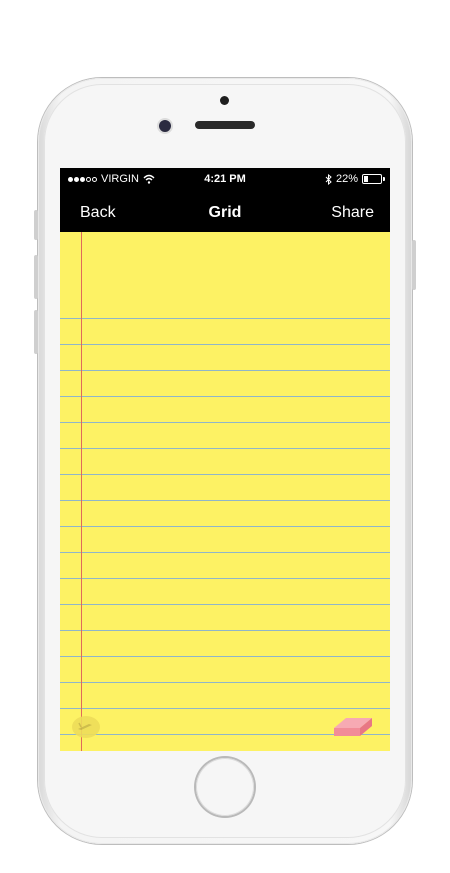  What do you see at coordinates (225, 125) in the screenshot?
I see `earpiece-speaker` at bounding box center [225, 125].